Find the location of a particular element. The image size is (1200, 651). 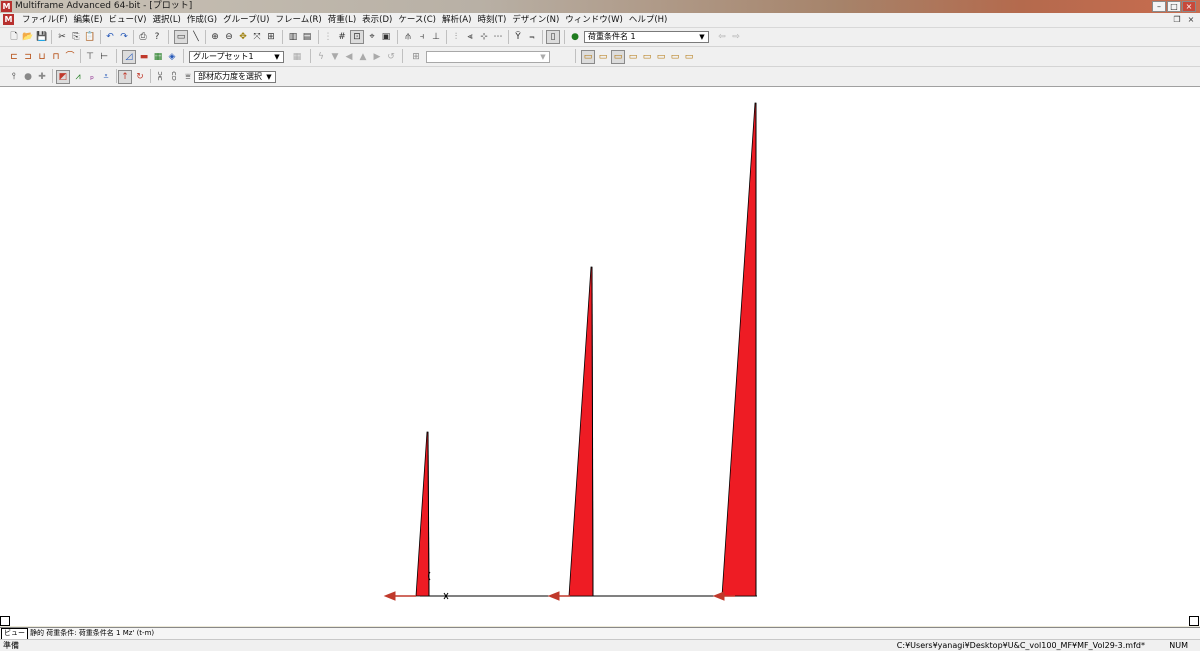

rotate-icon: ↻ is located at coordinates (140, 77).